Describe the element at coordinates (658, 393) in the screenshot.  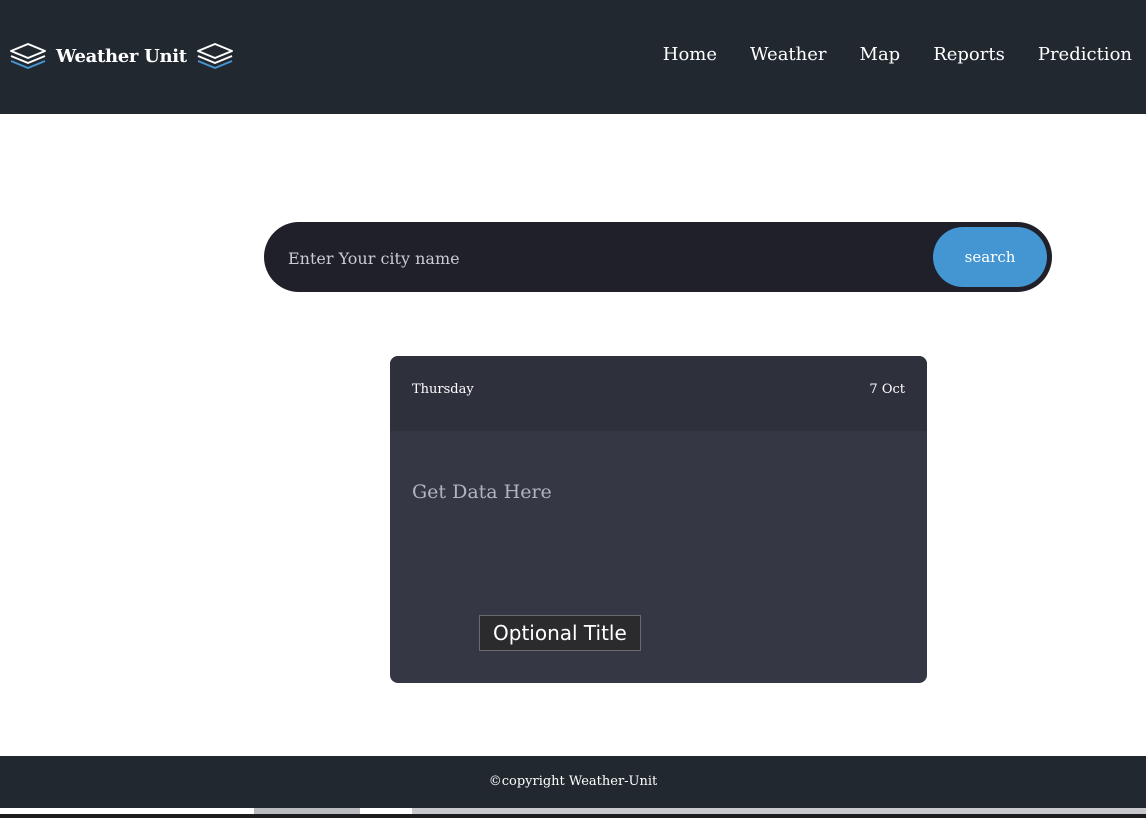
I see `card-header: Thursday 7 Oct` at that location.